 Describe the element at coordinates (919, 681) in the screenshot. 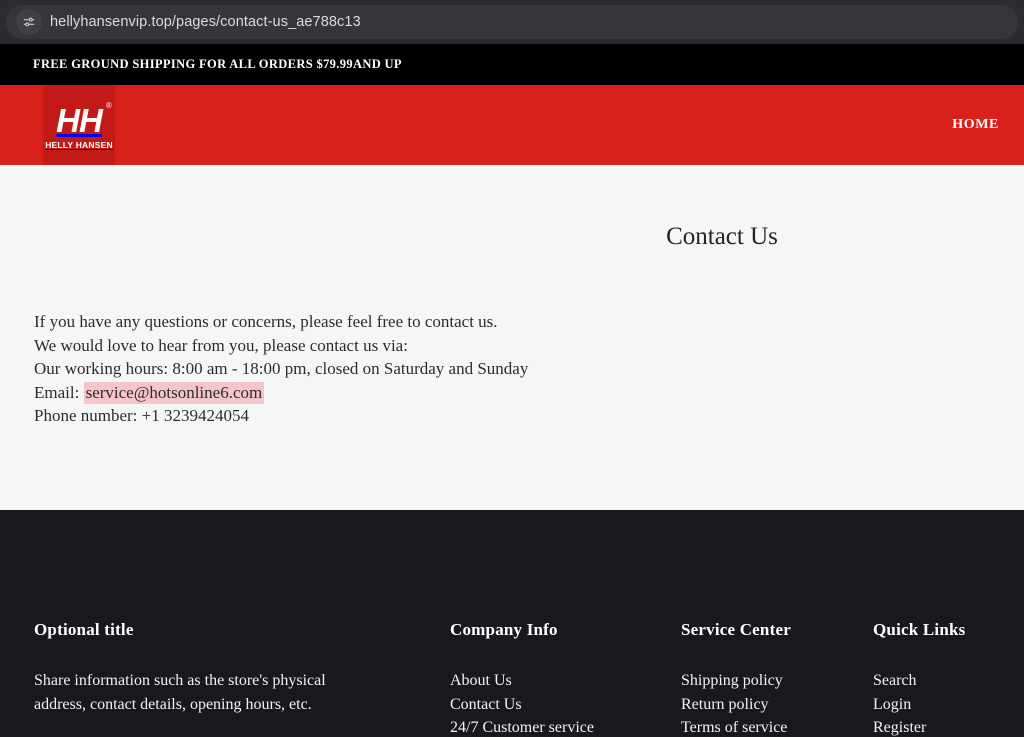

I see `footer-link-search: Search` at that location.